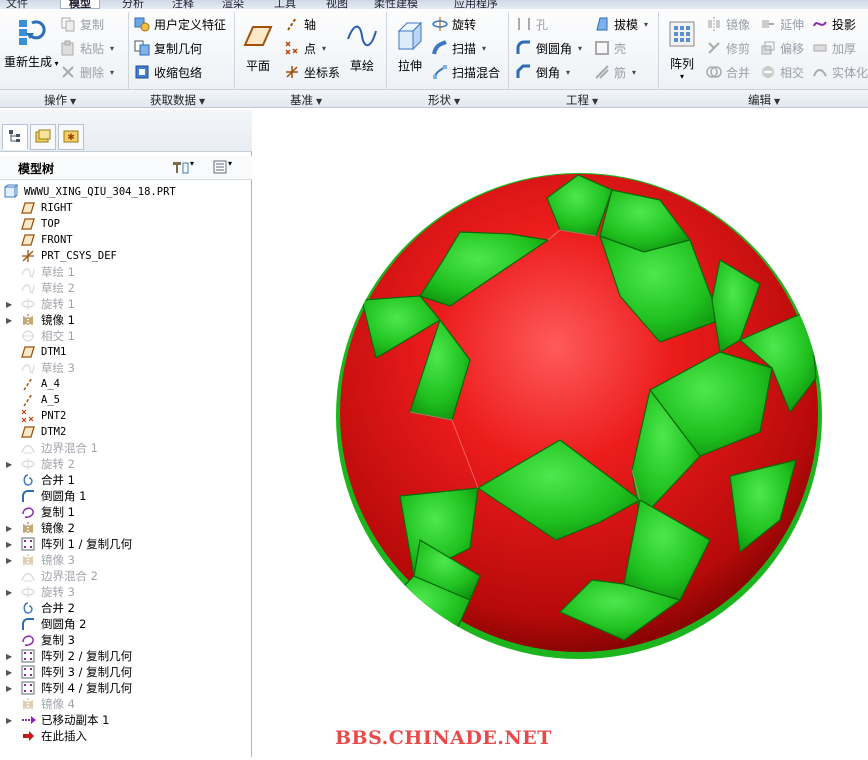 Image resolution: width=868 pixels, height=760 pixels. What do you see at coordinates (126, 720) in the screenshot?
I see `tree-item: ▶ 已移动副本 1` at bounding box center [126, 720].